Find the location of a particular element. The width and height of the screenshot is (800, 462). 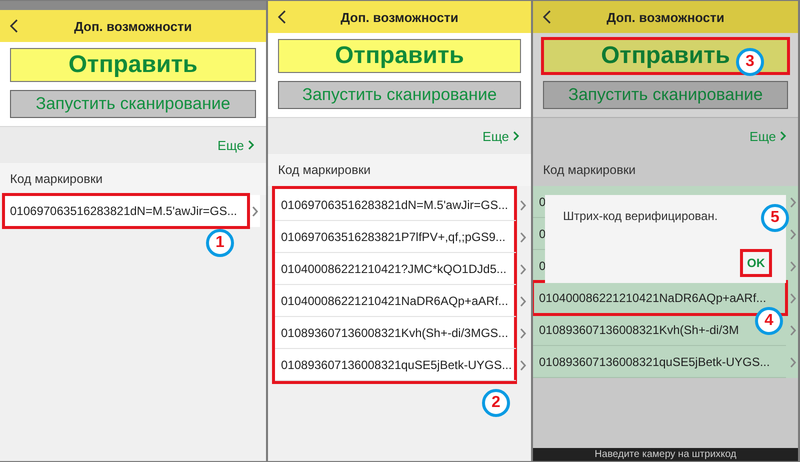

dialog-message: Штрих-код верифицирован. is located at coordinates (640, 216).